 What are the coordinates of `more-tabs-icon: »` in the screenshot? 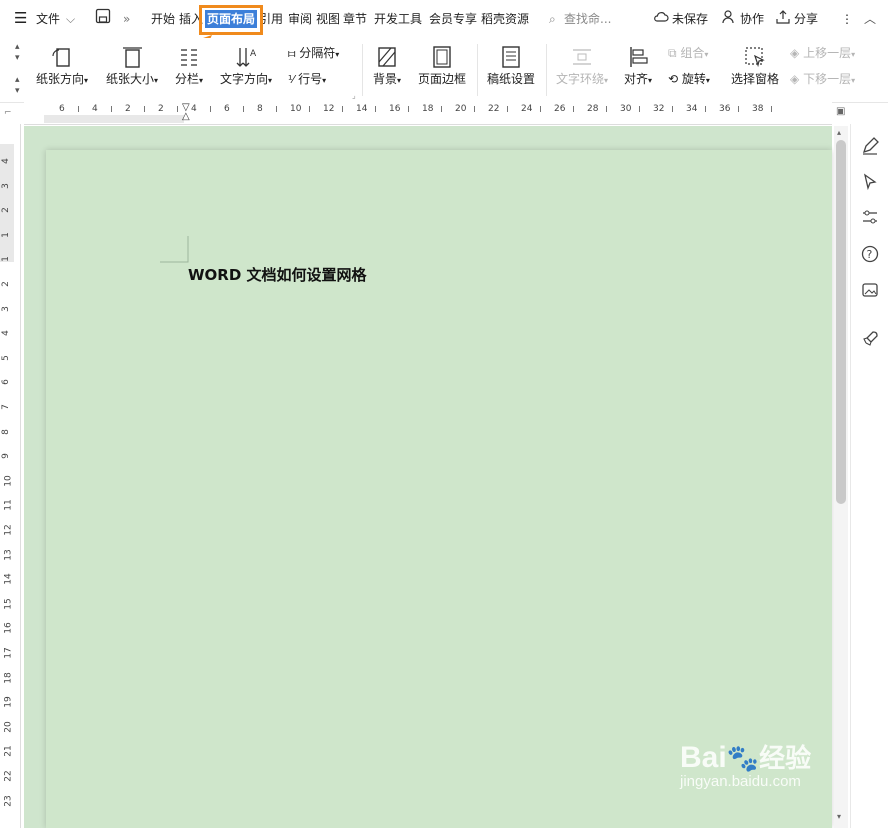 It's located at (126, 19).